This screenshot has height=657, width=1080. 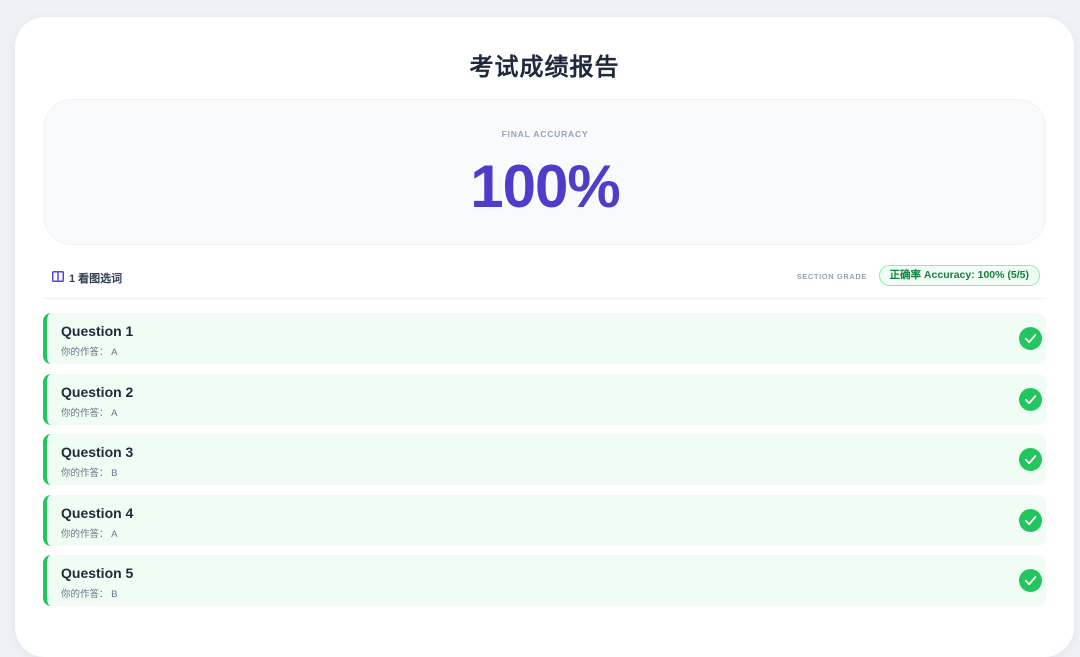 I want to click on question-item: Question 1 你的作答： A, so click(x=544, y=338).